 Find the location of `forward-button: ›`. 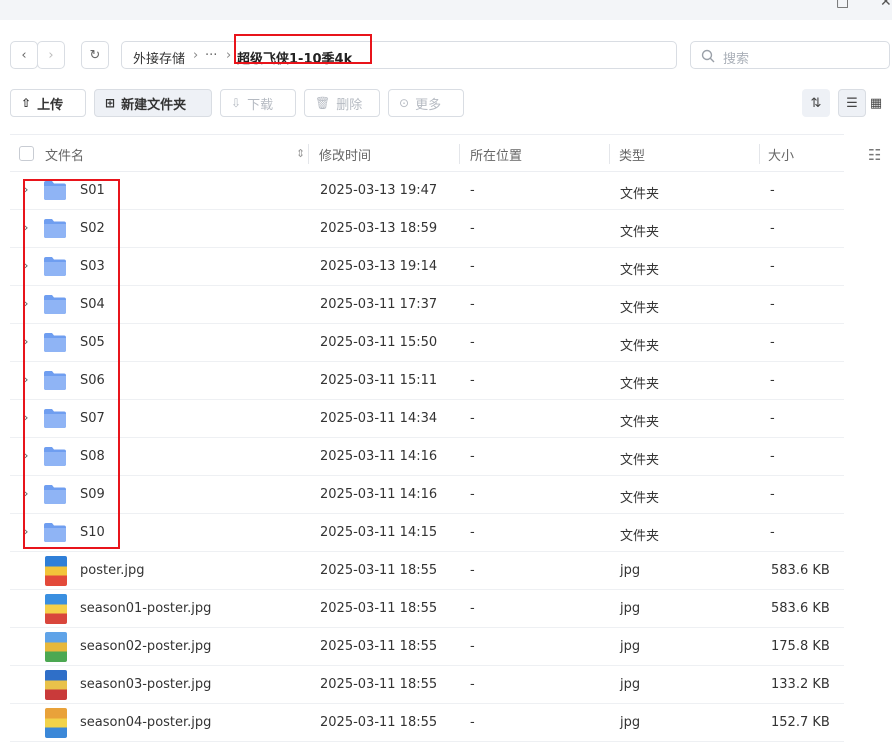

forward-button: › is located at coordinates (51, 55).